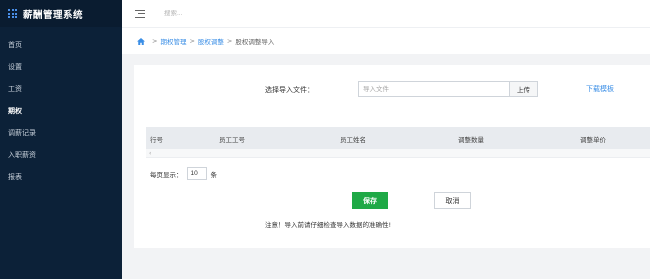 The width and height of the screenshot is (650, 279). I want to click on page-size-input, so click(196, 173).